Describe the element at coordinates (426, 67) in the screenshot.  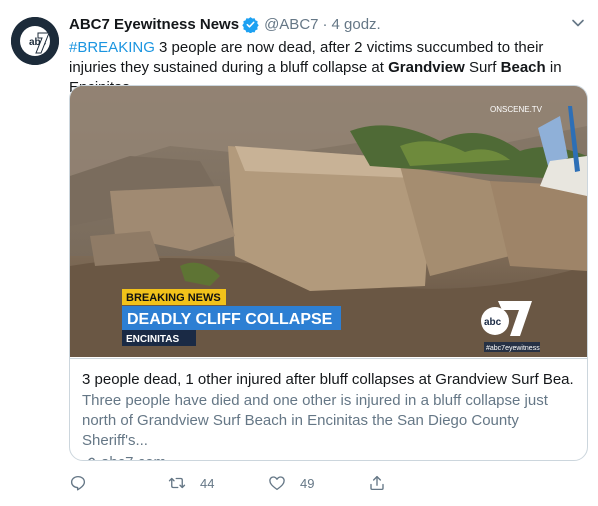
I see `tweet-text-bold: Grandview` at that location.